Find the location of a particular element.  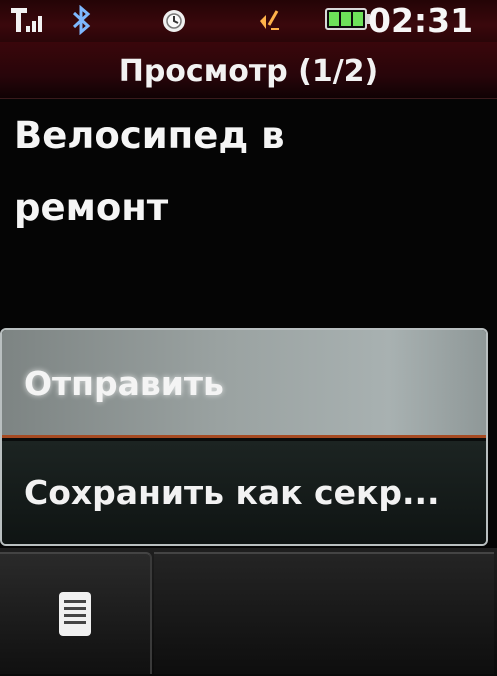

message-line-1: Велосипед в is located at coordinates (149, 135).